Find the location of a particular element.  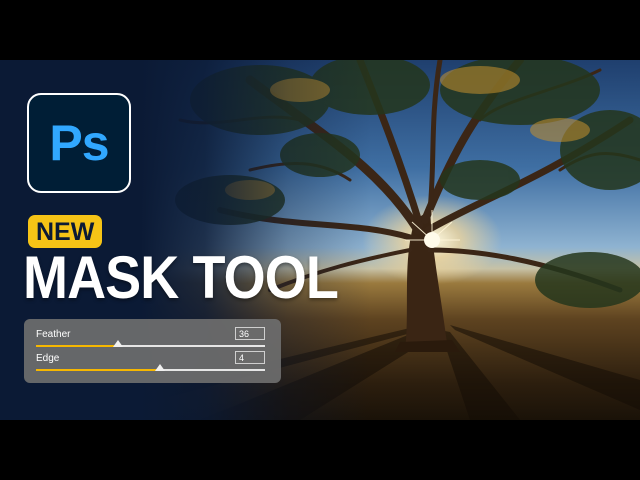

edge-slider-track is located at coordinates (150, 367).